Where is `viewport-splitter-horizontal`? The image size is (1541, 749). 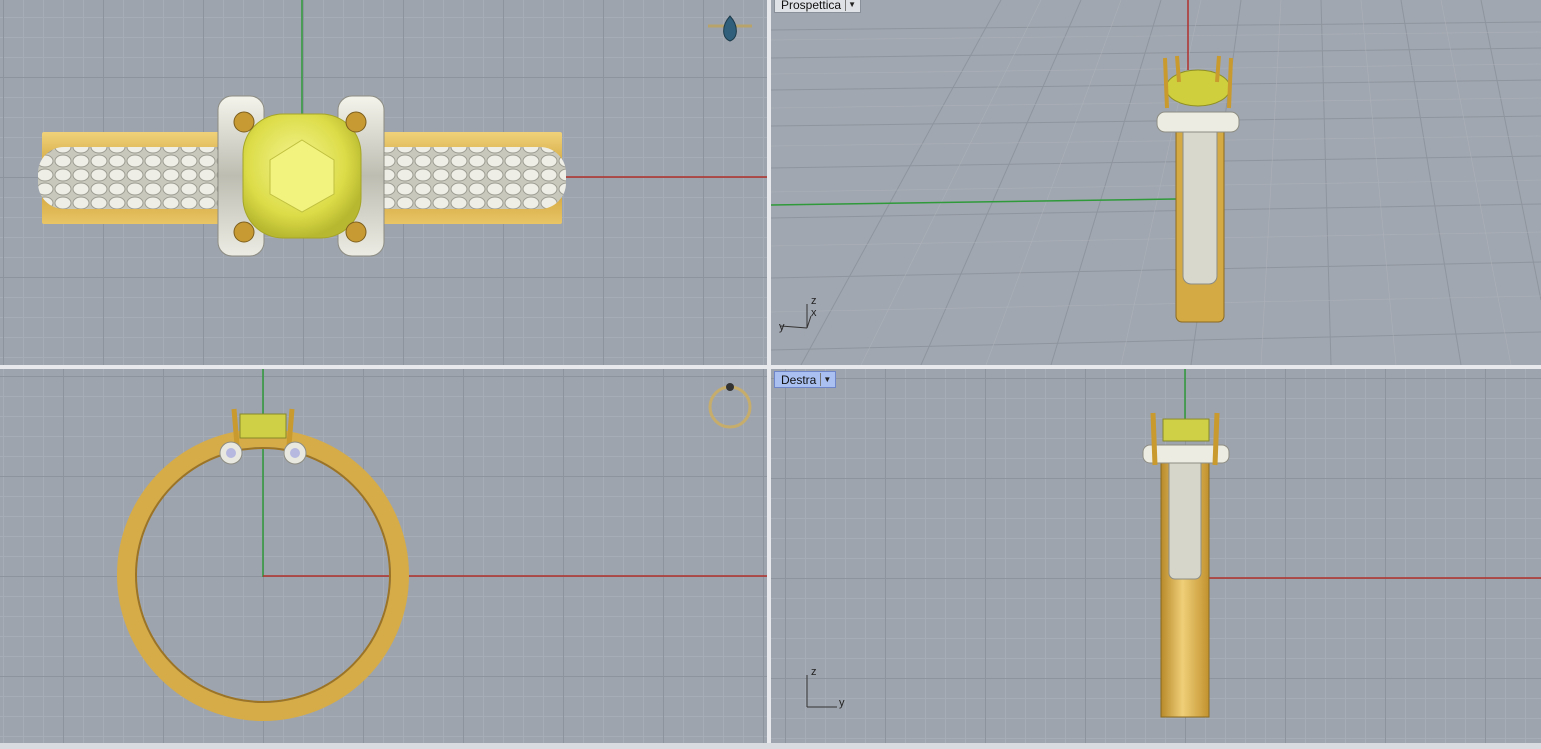 viewport-splitter-horizontal is located at coordinates (770, 367).